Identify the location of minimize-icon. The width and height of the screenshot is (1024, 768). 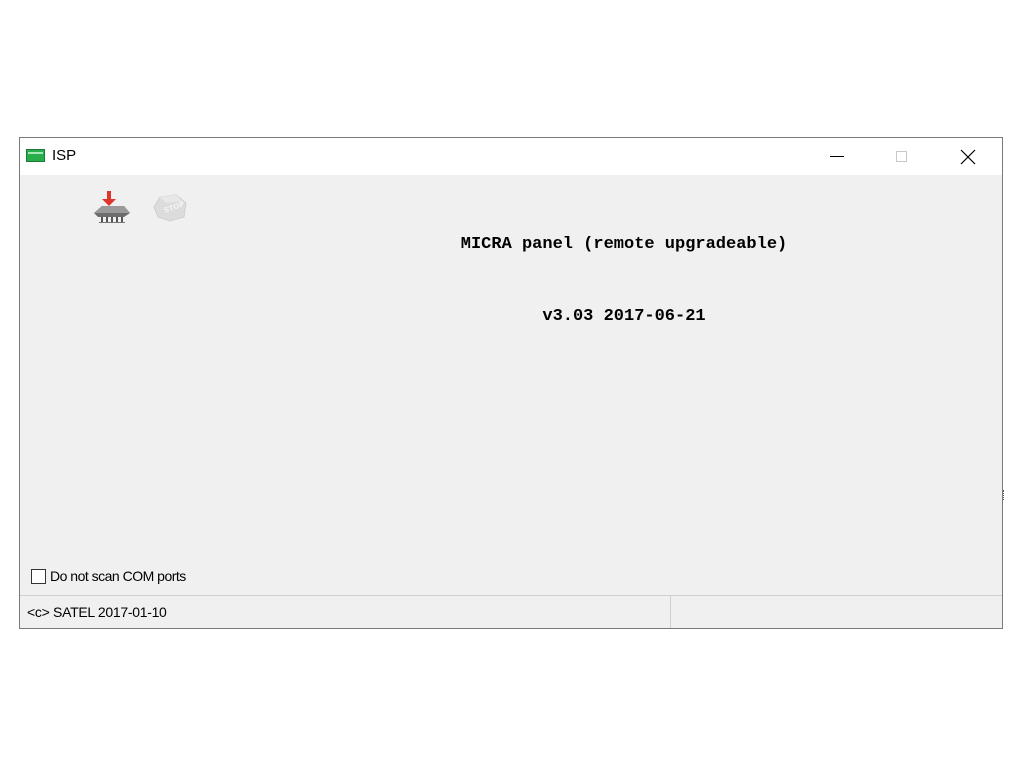
(837, 156).